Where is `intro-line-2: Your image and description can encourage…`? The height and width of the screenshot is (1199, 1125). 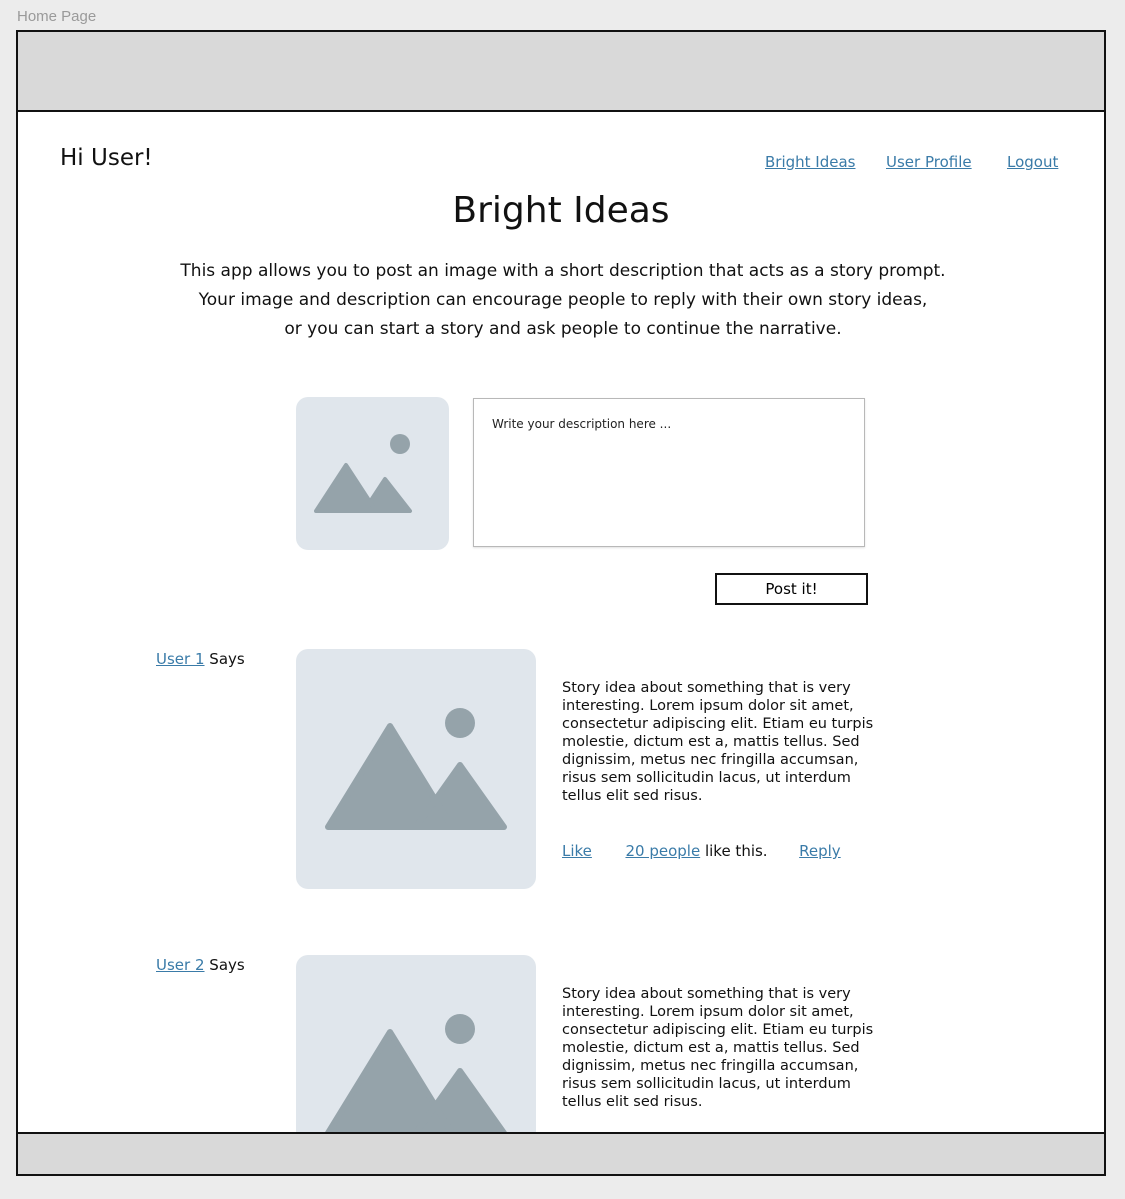 intro-line-2: Your image and description can encourage… is located at coordinates (563, 300).